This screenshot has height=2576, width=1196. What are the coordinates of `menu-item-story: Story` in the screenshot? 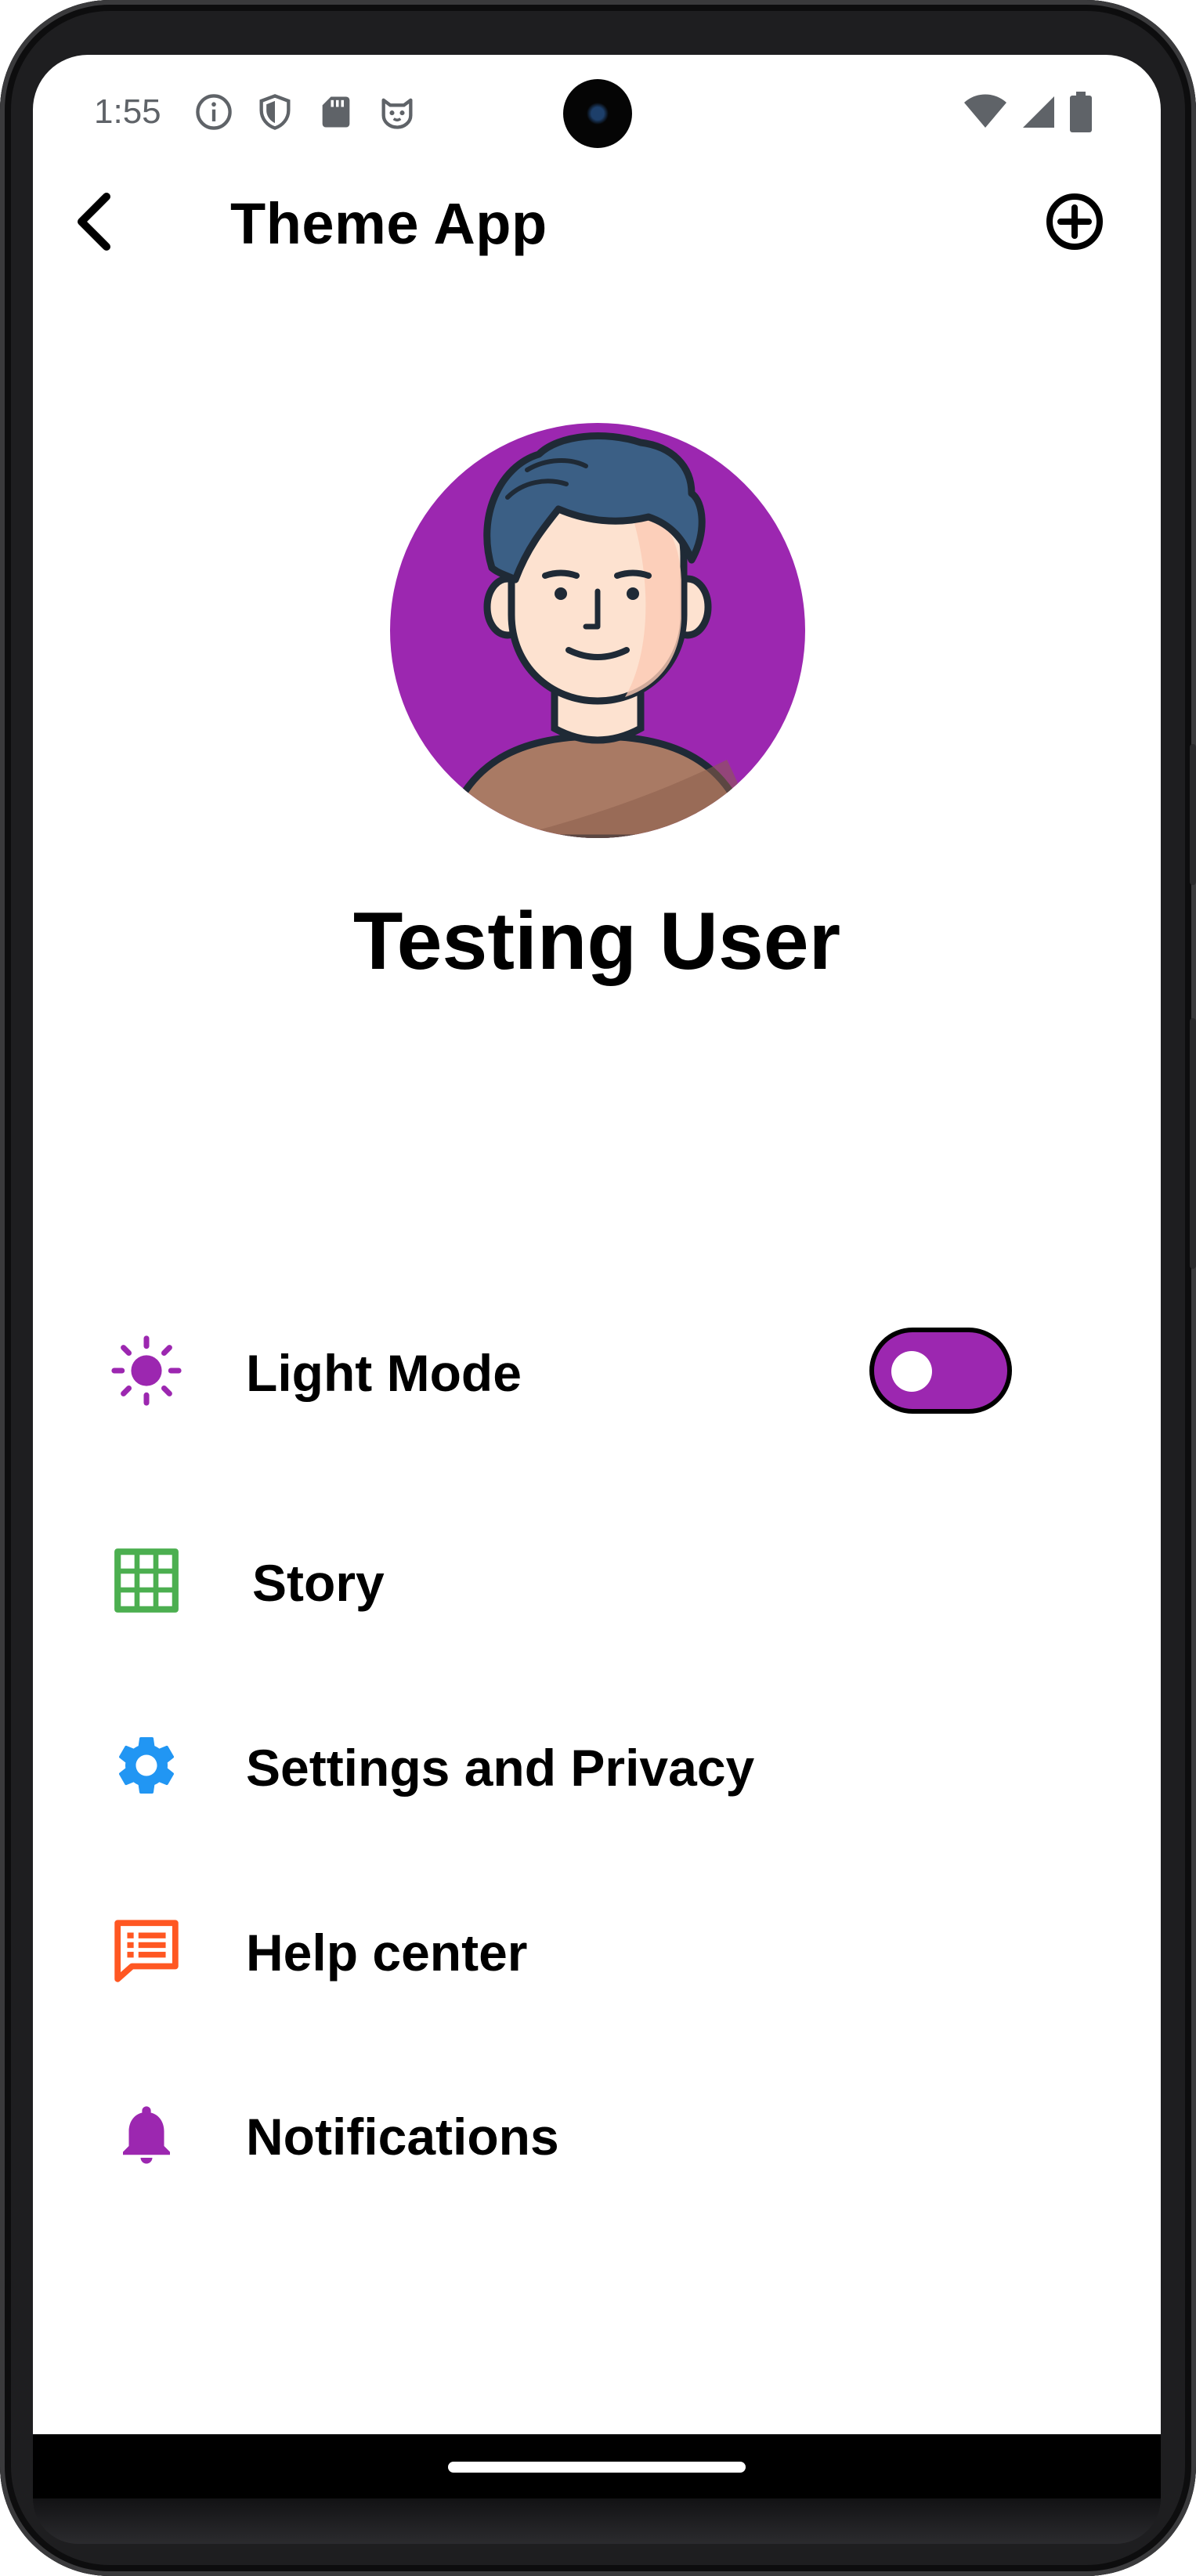 It's located at (597, 1580).